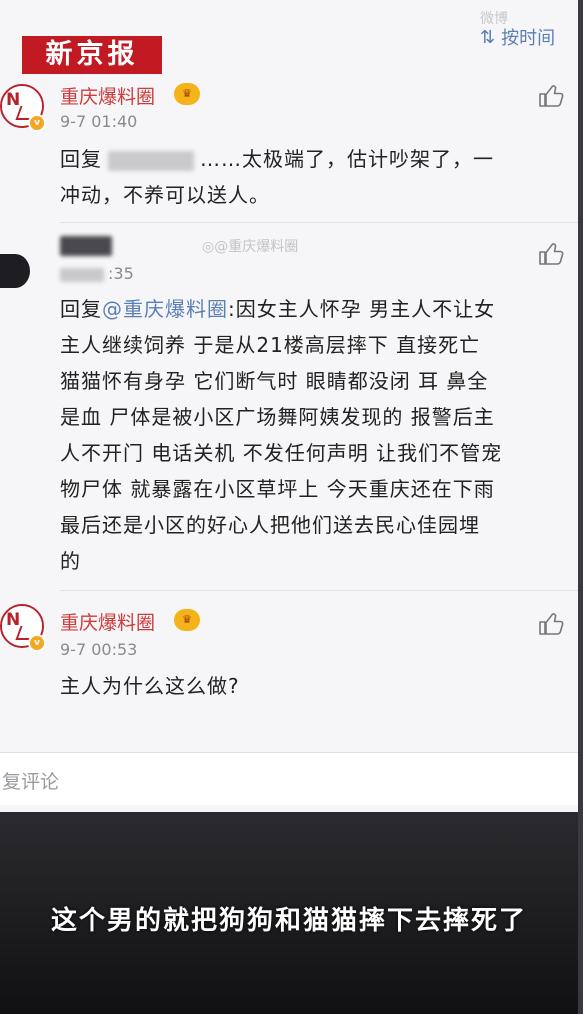 Image resolution: width=583 pixels, height=1014 pixels. Describe the element at coordinates (31, 782) in the screenshot. I see `reply-input-placeholder: 复评论` at that location.